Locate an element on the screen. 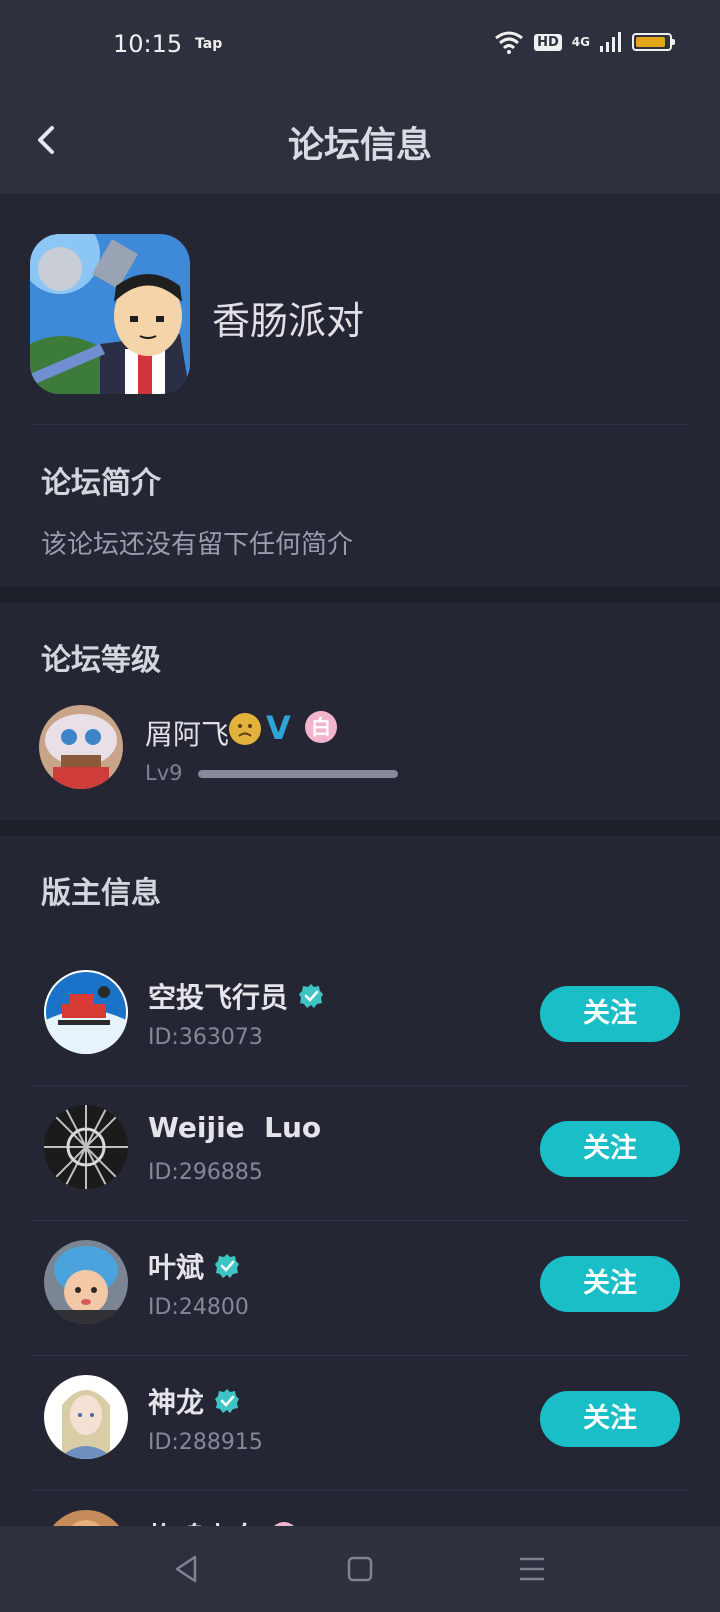 This screenshot has width=720, height=1612. sad-face-icon is located at coordinates (245, 729).